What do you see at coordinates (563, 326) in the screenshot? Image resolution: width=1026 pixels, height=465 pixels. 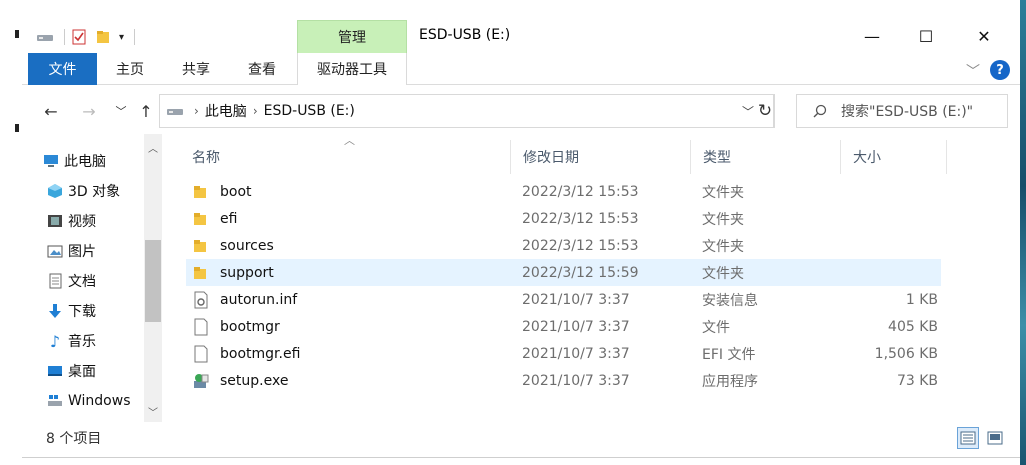 I see `table-row: bootmgr 2021/10/7 3:37 文件 405 KB` at bounding box center [563, 326].